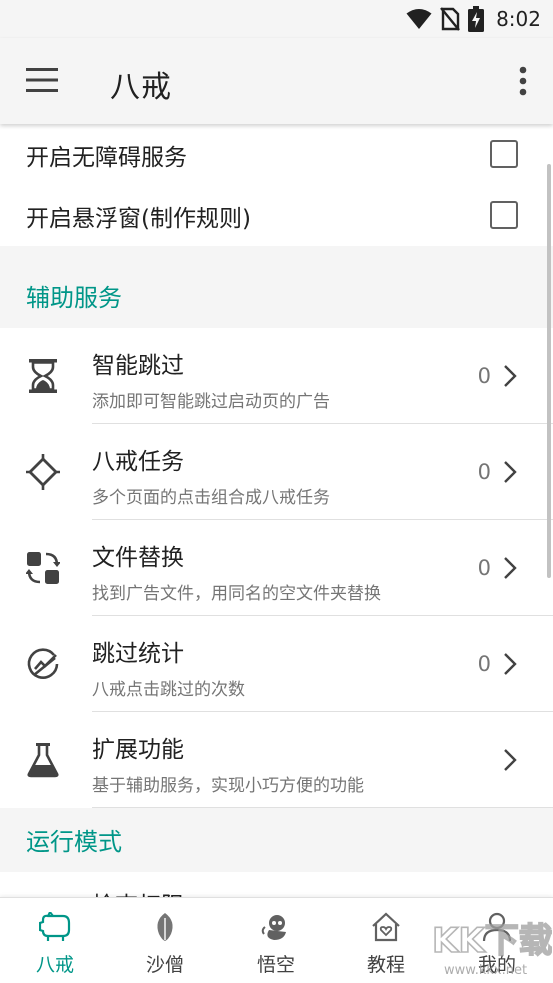  I want to click on nav-tab-shaseng: 沙僧, so click(165, 940).